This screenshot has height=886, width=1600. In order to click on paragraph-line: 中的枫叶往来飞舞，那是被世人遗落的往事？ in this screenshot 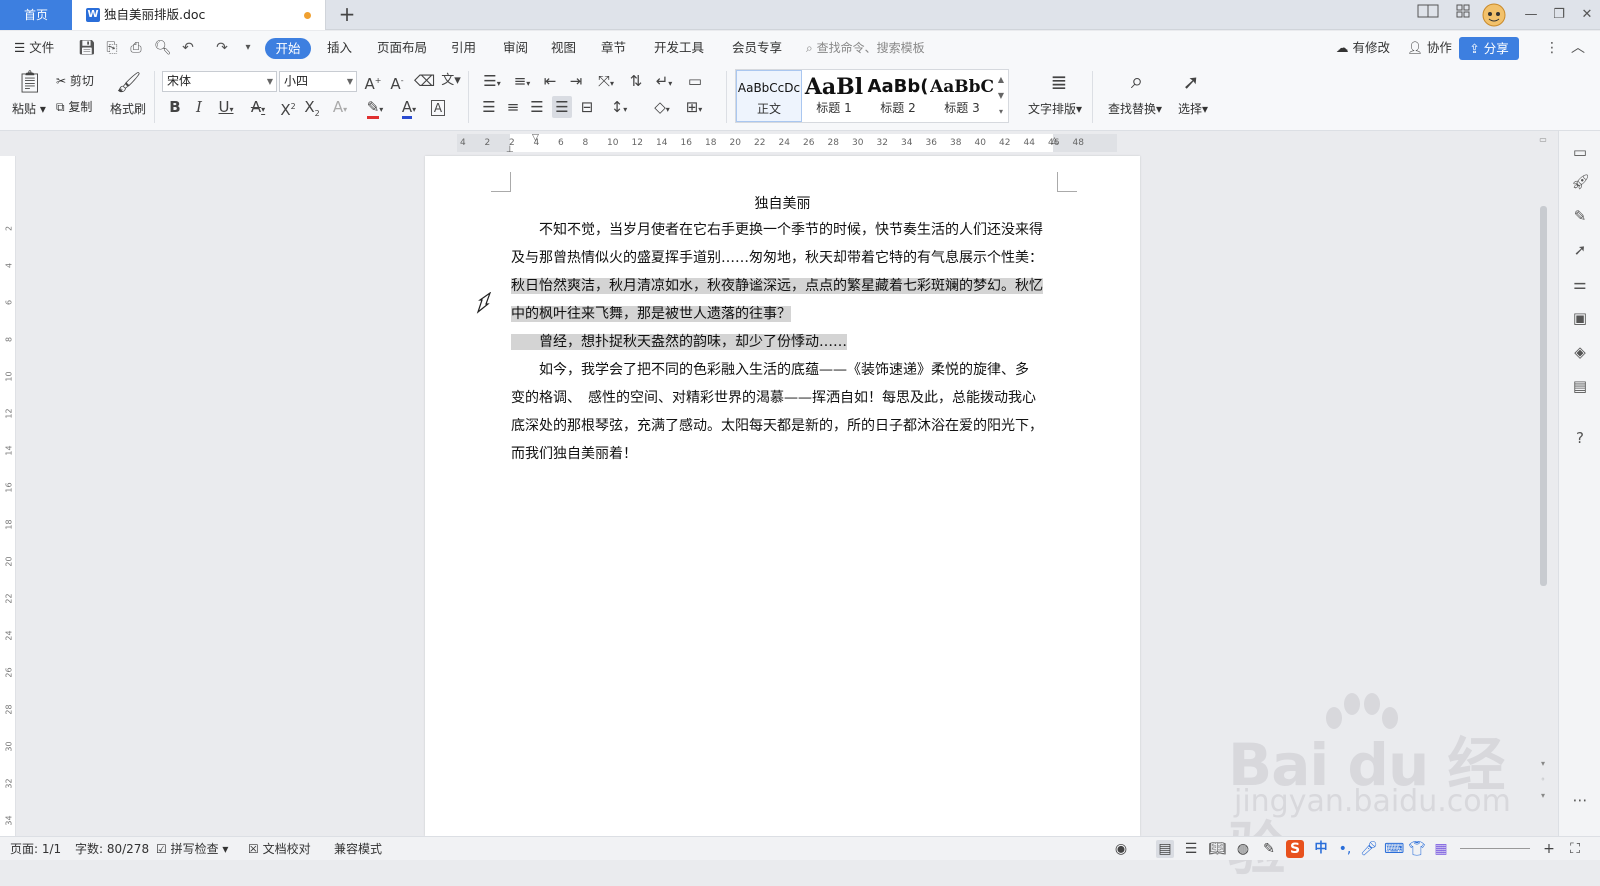, I will do `click(651, 314)`.